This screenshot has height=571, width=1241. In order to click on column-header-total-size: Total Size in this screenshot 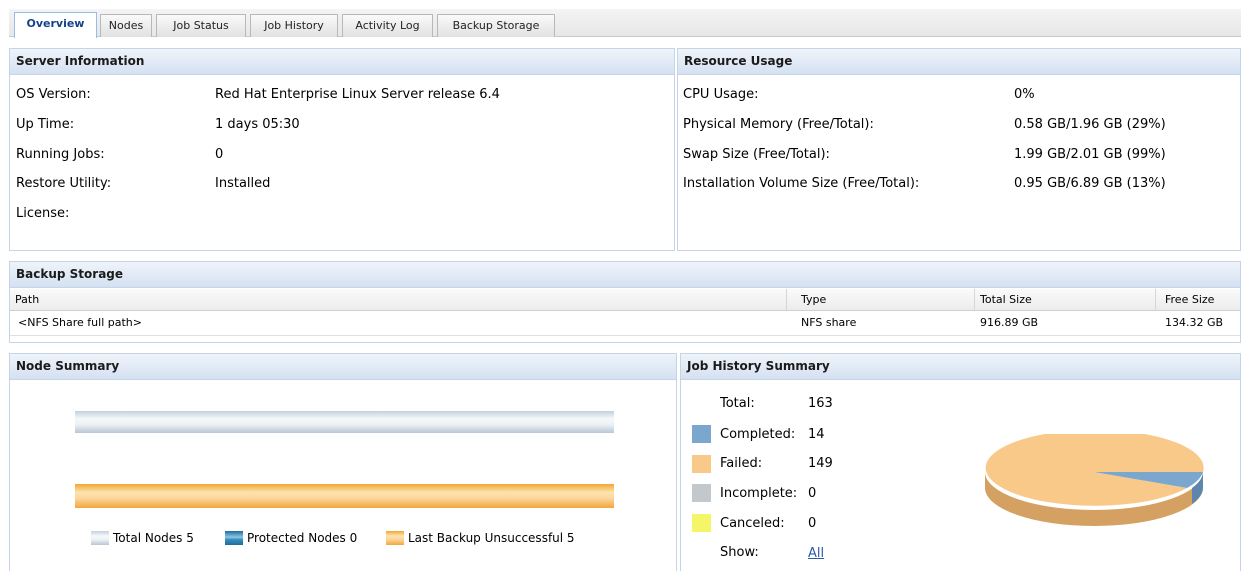, I will do `click(1065, 299)`.